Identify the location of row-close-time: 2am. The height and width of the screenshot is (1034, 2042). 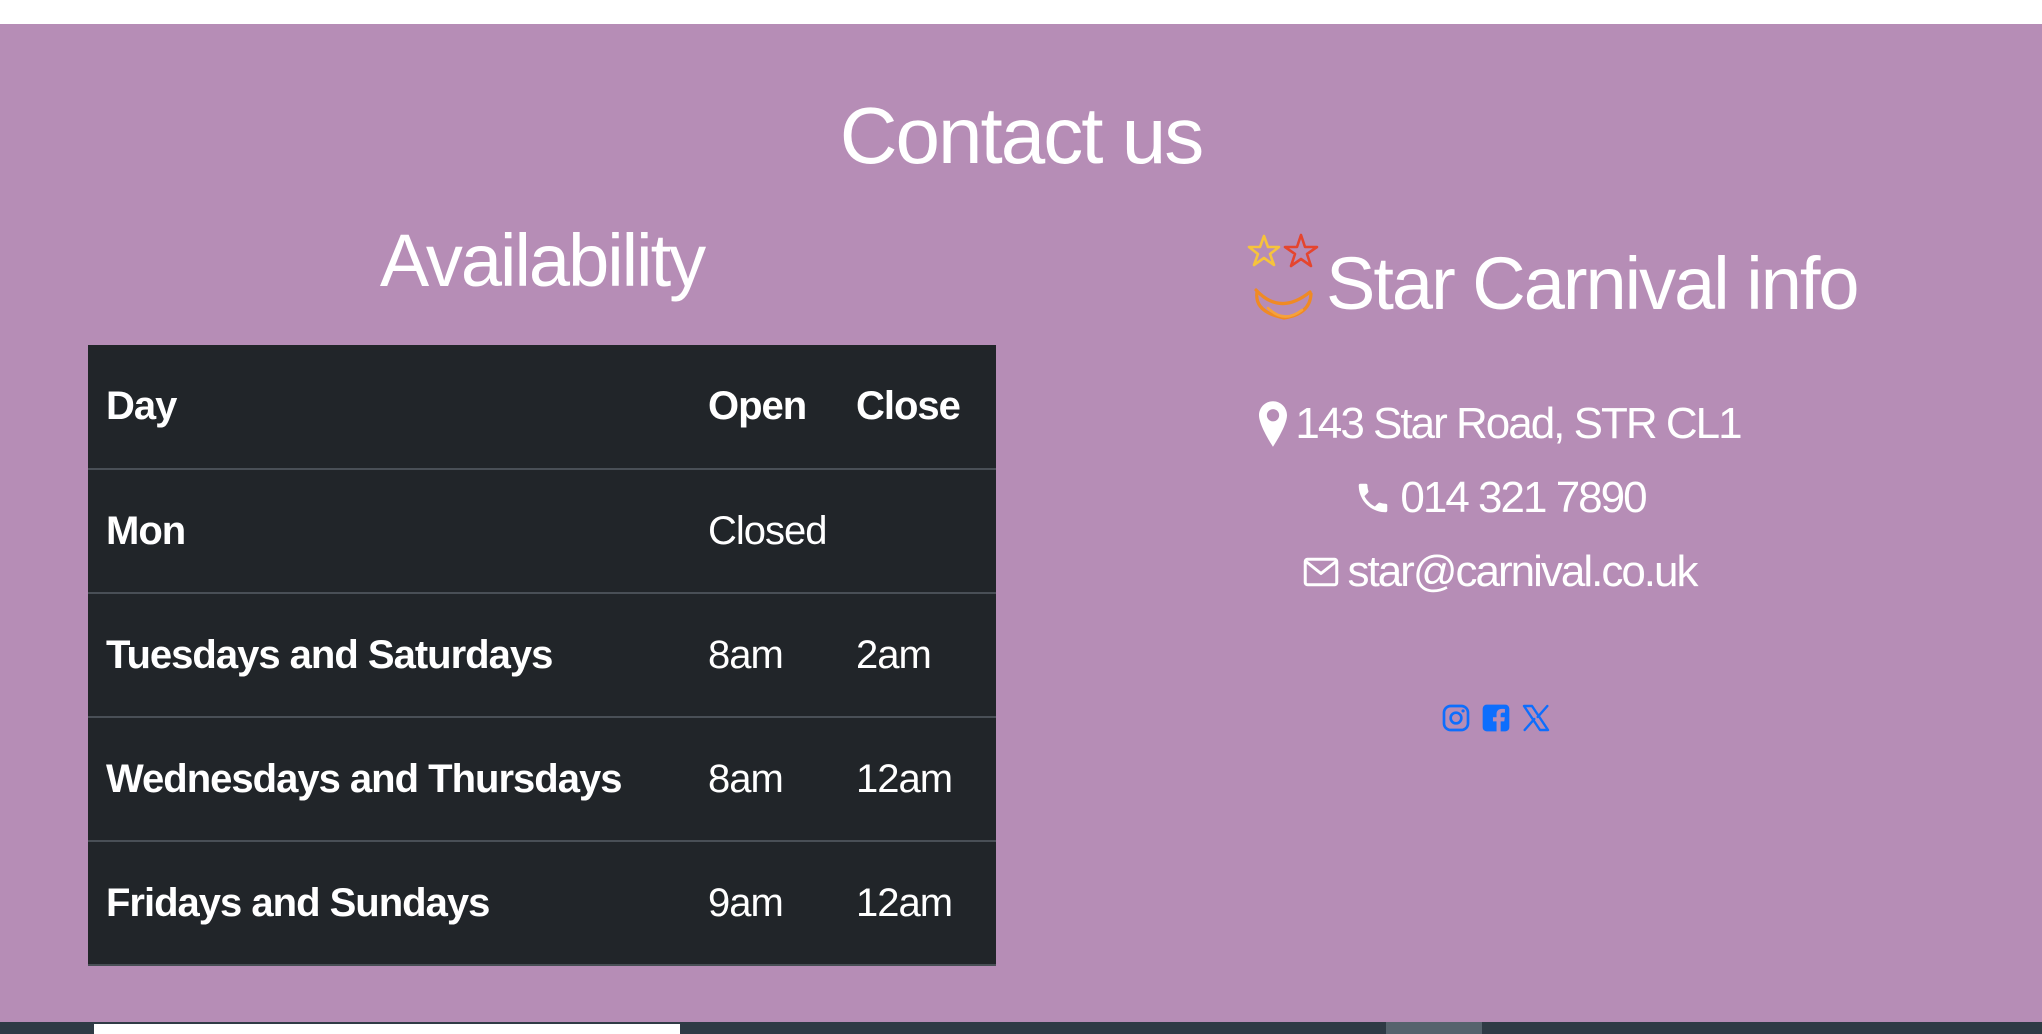
(917, 655).